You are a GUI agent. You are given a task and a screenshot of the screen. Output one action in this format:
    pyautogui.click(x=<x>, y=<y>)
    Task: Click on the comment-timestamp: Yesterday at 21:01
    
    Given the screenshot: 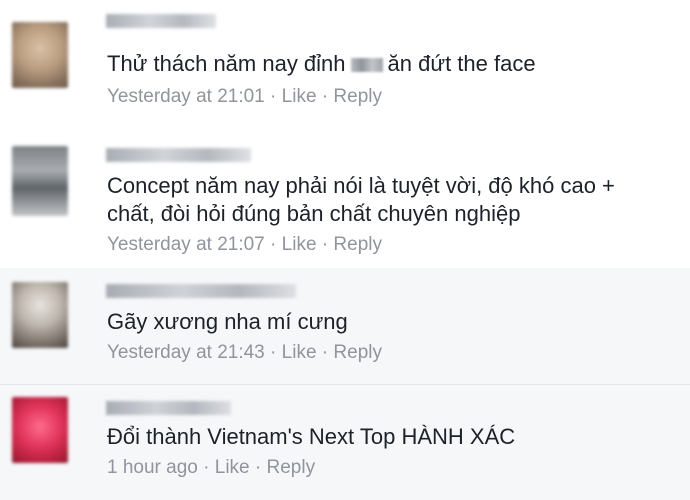 What is the action you would take?
    pyautogui.click(x=186, y=96)
    